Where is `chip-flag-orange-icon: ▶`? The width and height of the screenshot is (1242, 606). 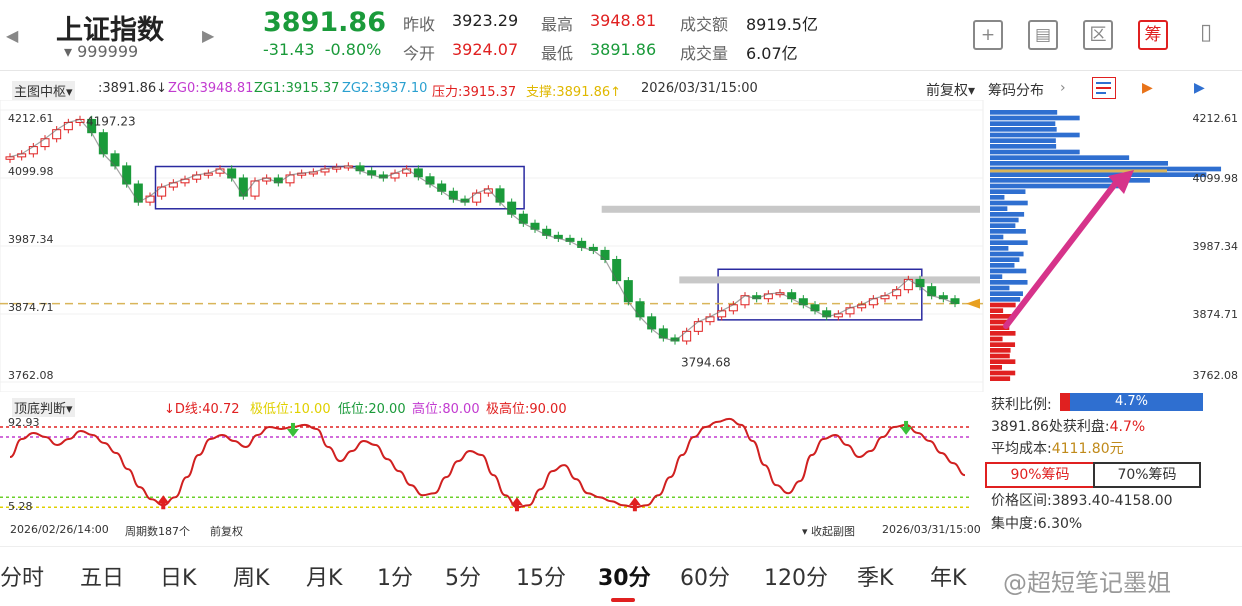 chip-flag-orange-icon: ▶ is located at coordinates (1147, 88).